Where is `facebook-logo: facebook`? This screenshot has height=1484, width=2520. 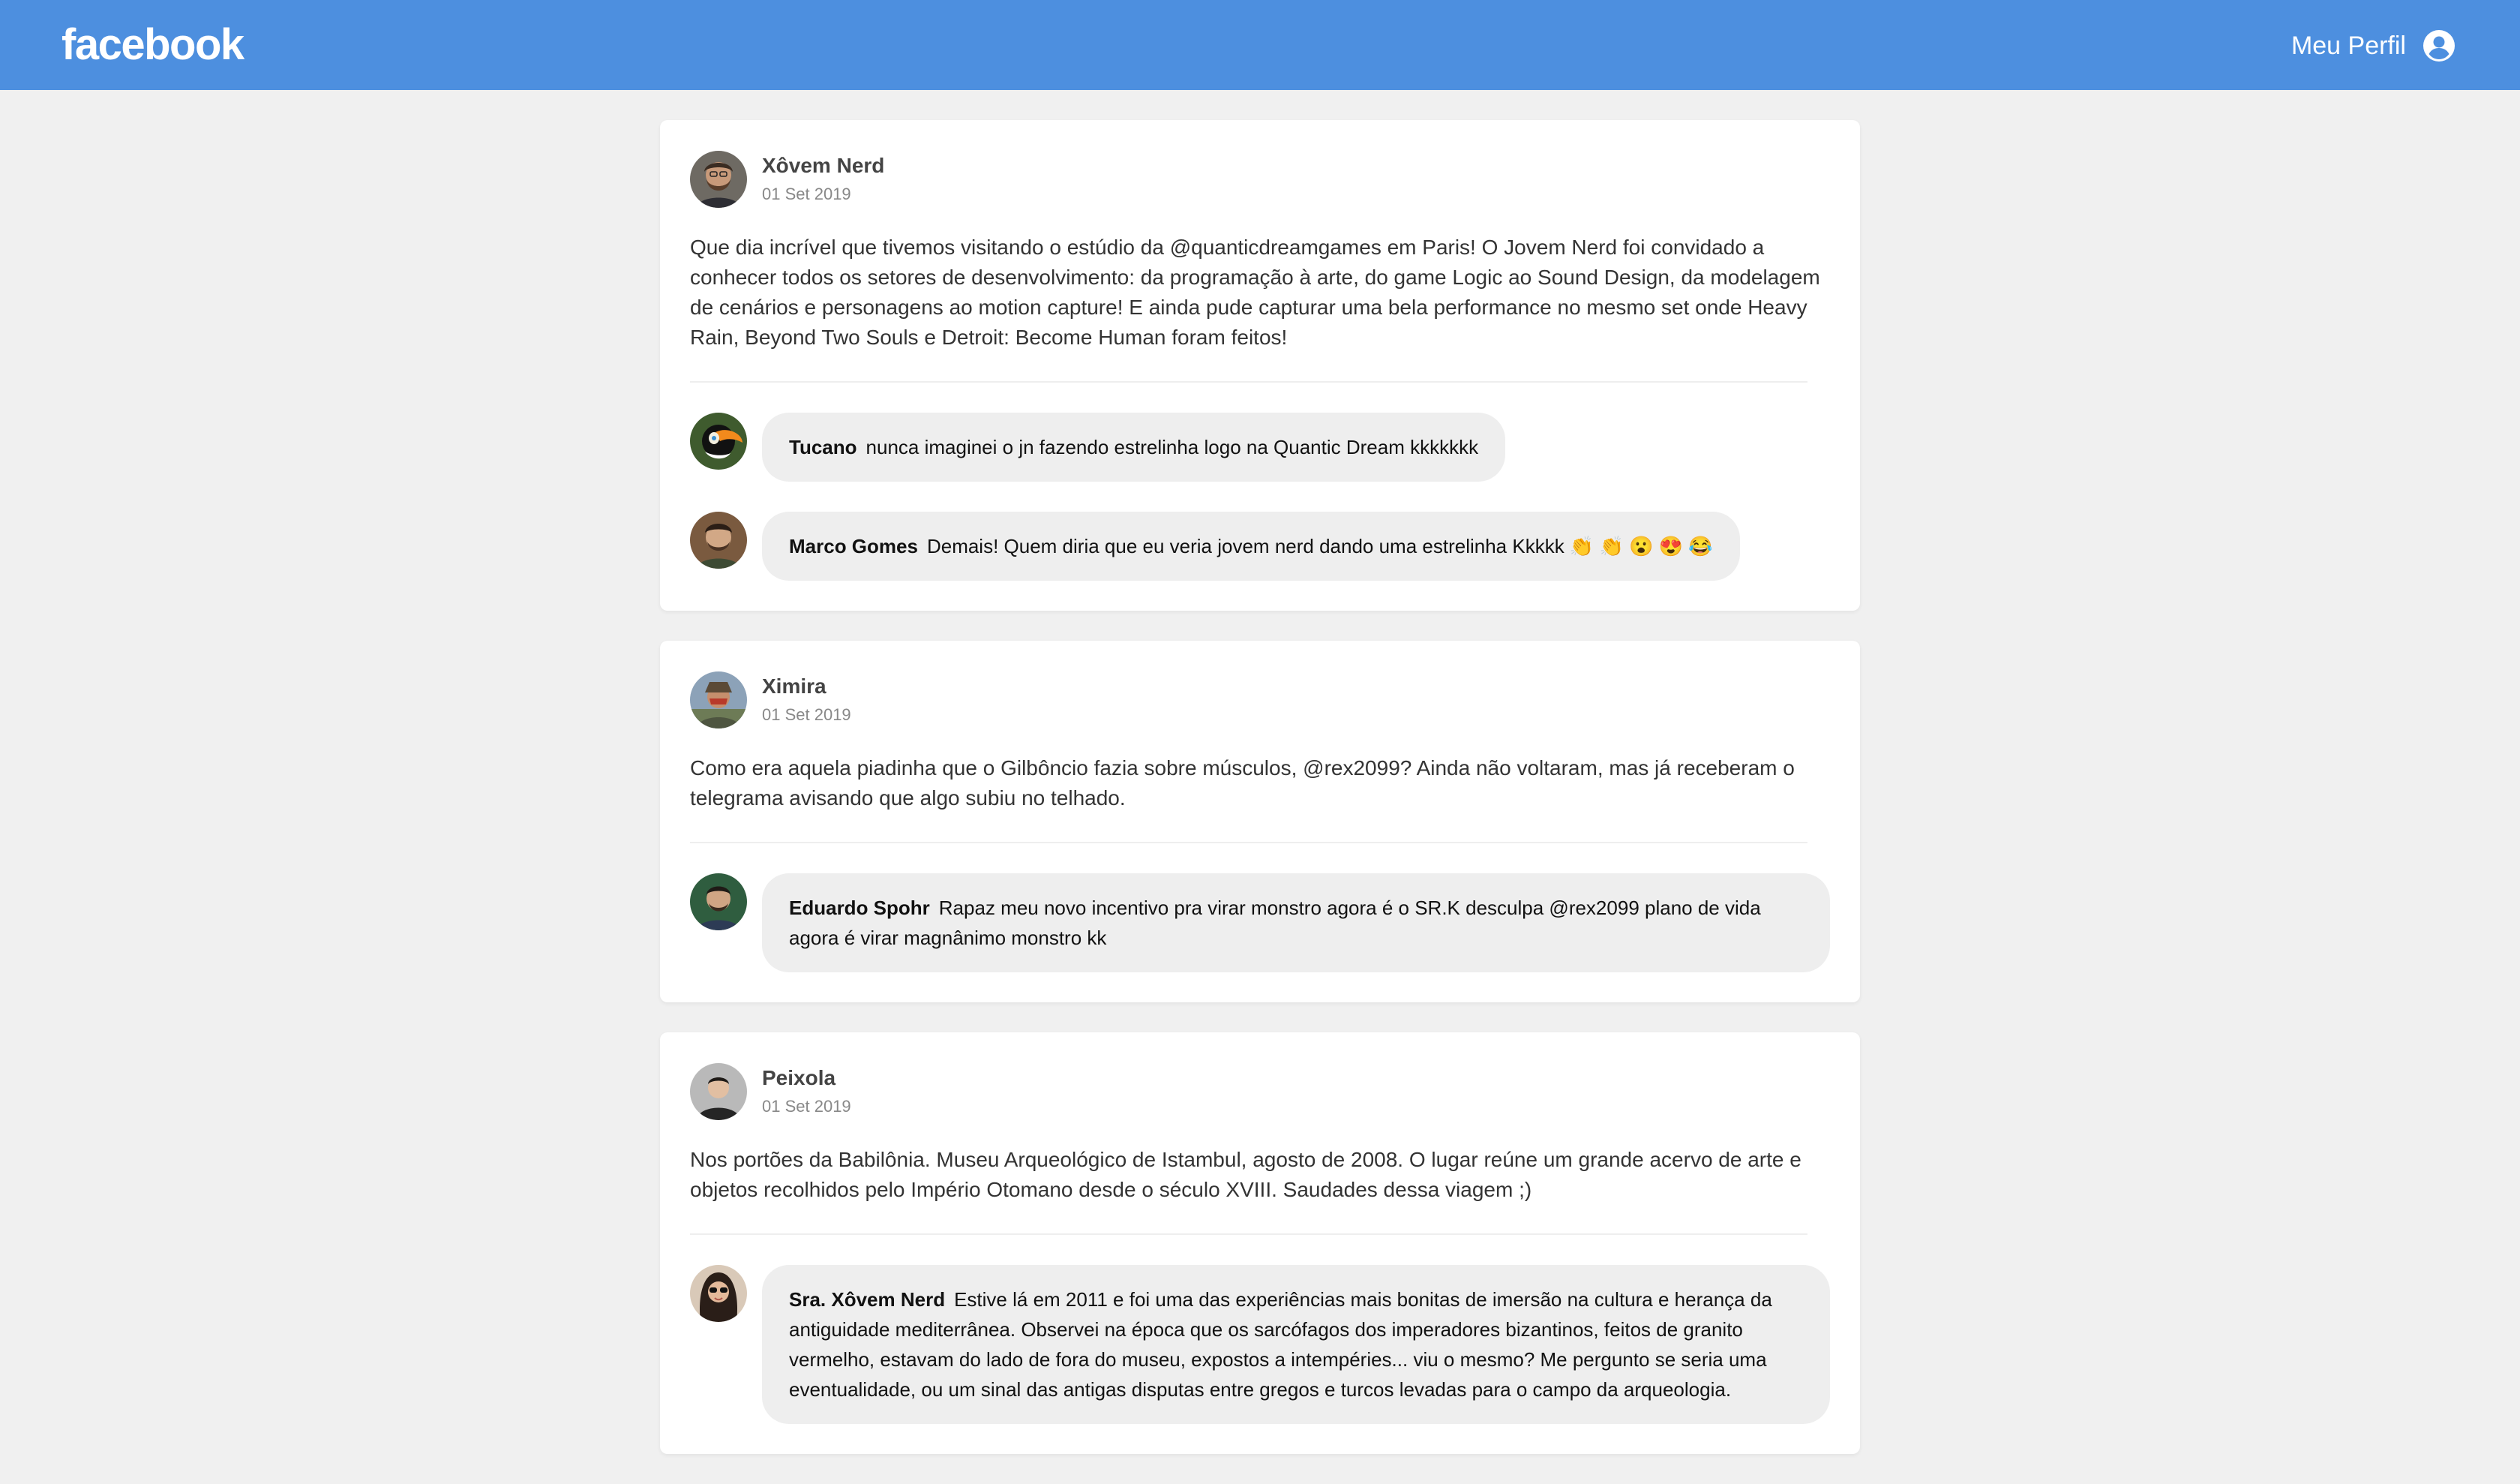 facebook-logo: facebook is located at coordinates (153, 45).